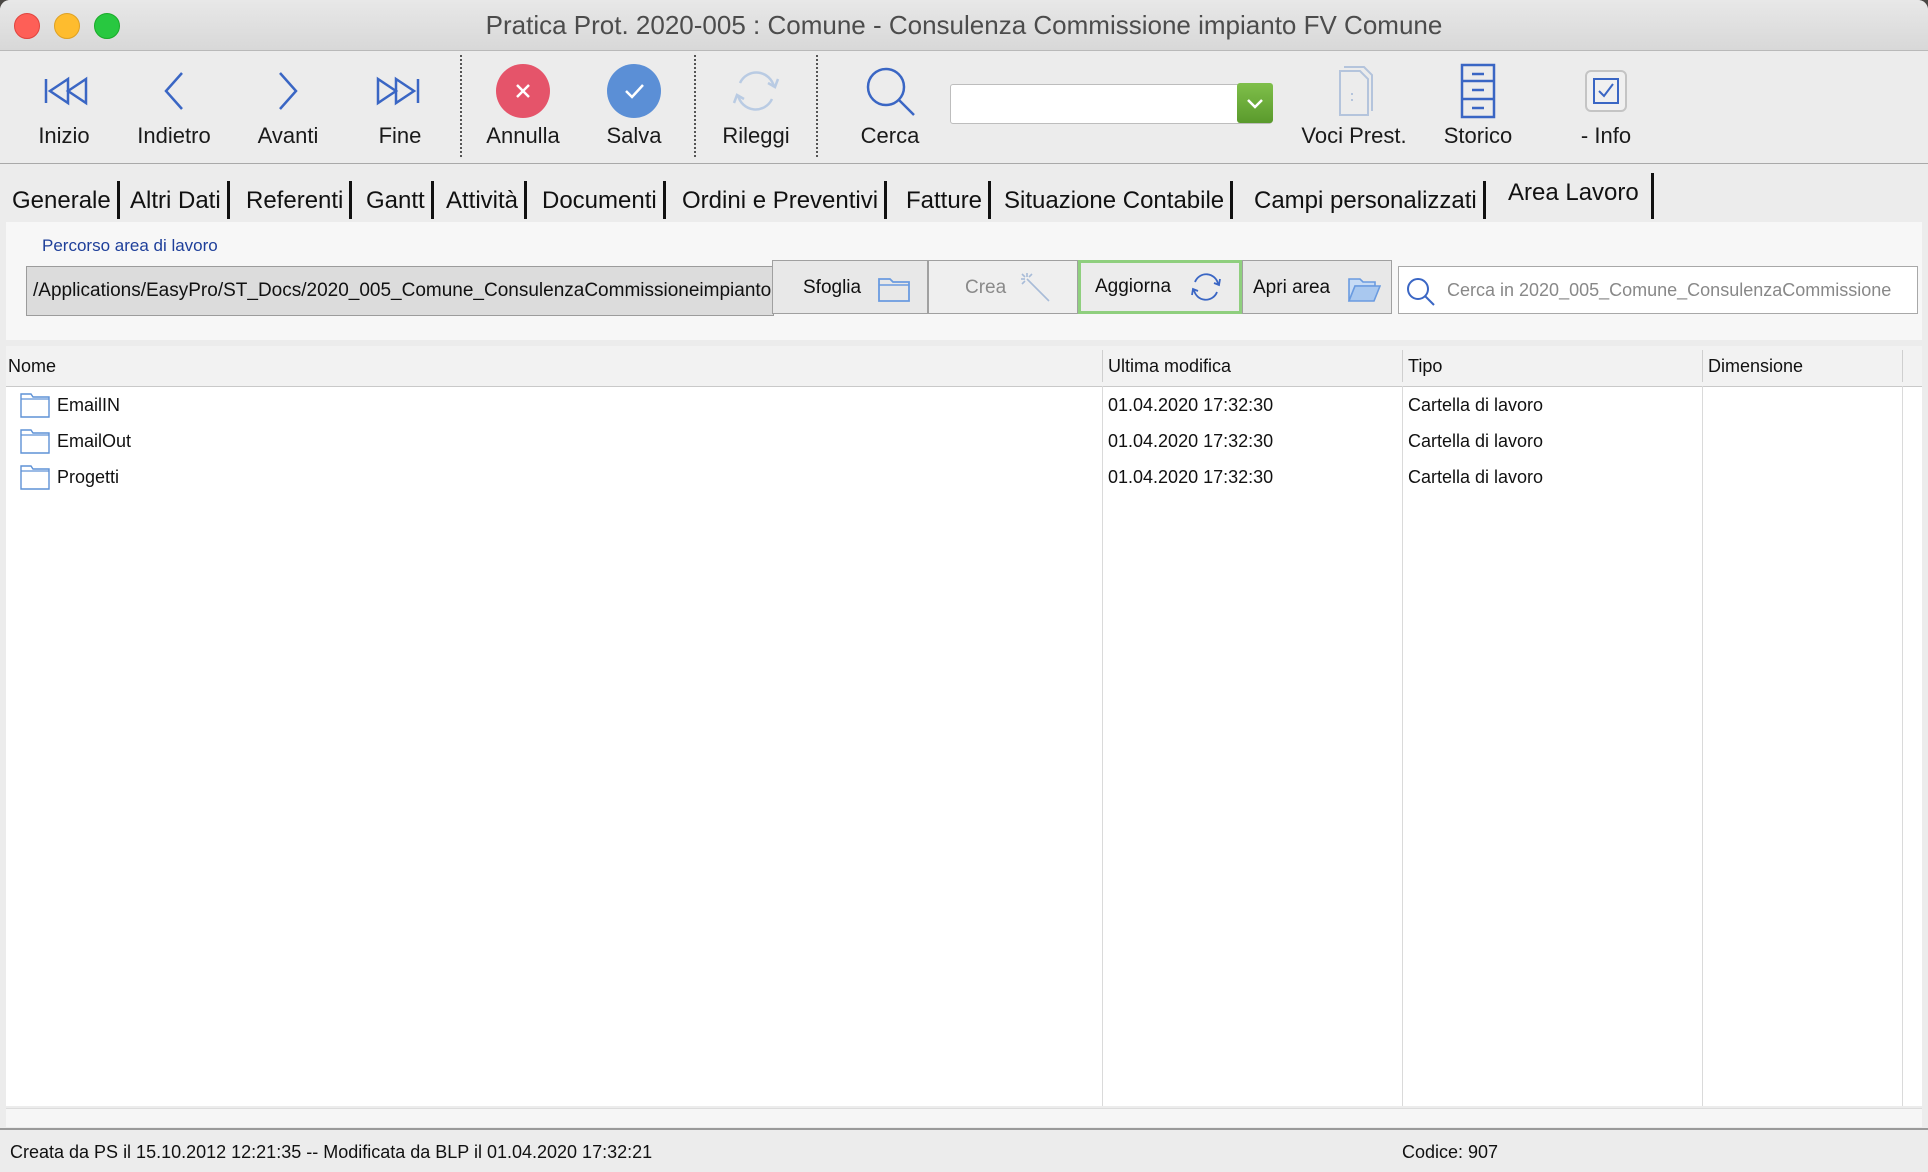 This screenshot has width=1928, height=1172. I want to click on file-name: Progetti, so click(88, 477).